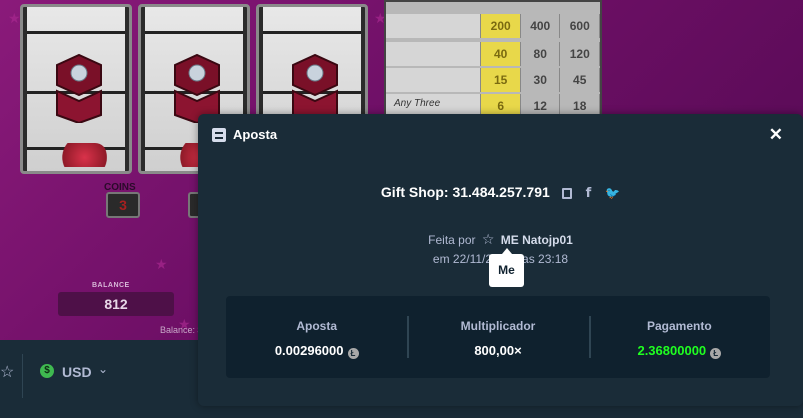 This screenshot has height=418, width=803. I want to click on stat-label: Aposta, so click(316, 326).